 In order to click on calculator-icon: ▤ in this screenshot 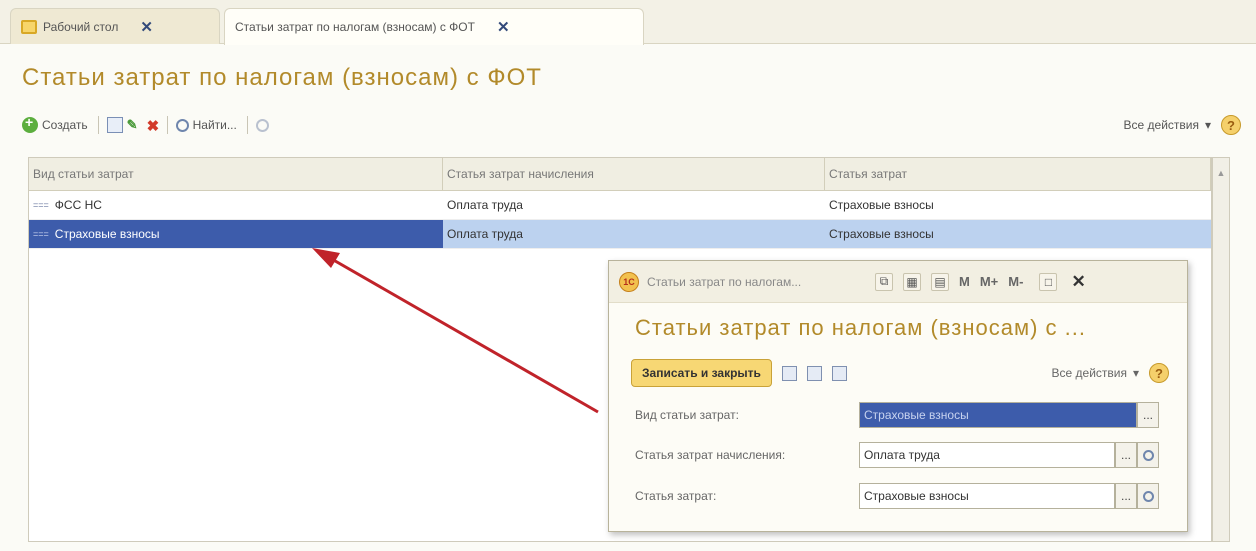, I will do `click(940, 281)`.